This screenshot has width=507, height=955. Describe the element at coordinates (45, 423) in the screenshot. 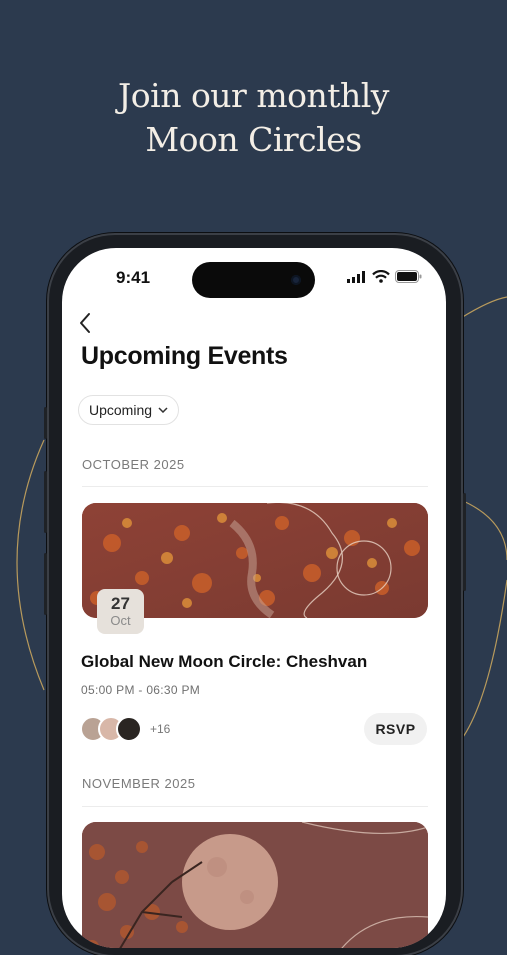

I see `phone-action-button` at that location.